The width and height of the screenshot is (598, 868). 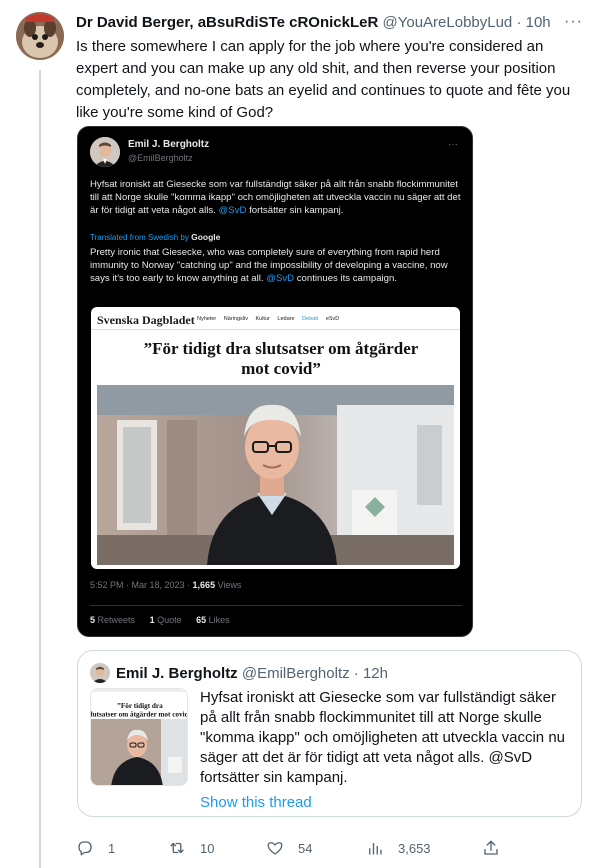 What do you see at coordinates (310, 319) in the screenshot?
I see `article-nav-item-active: Debatt` at bounding box center [310, 319].